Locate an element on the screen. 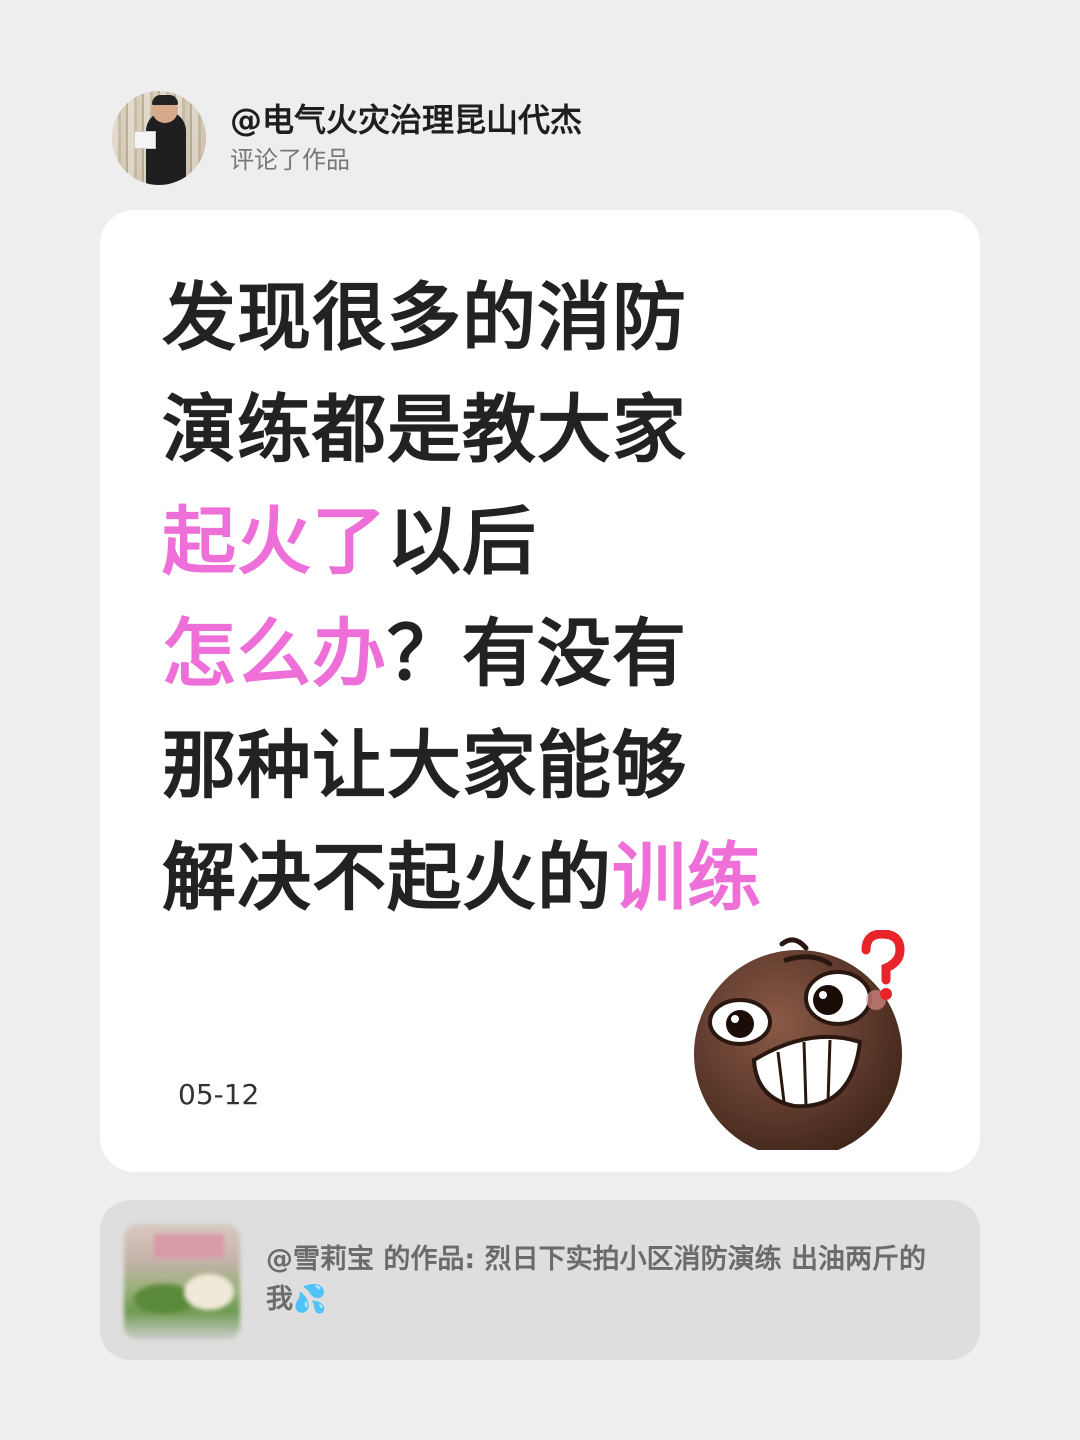 The width and height of the screenshot is (1080, 1440). user-name: @电气火灾治理昆山代杰 is located at coordinates (406, 120).